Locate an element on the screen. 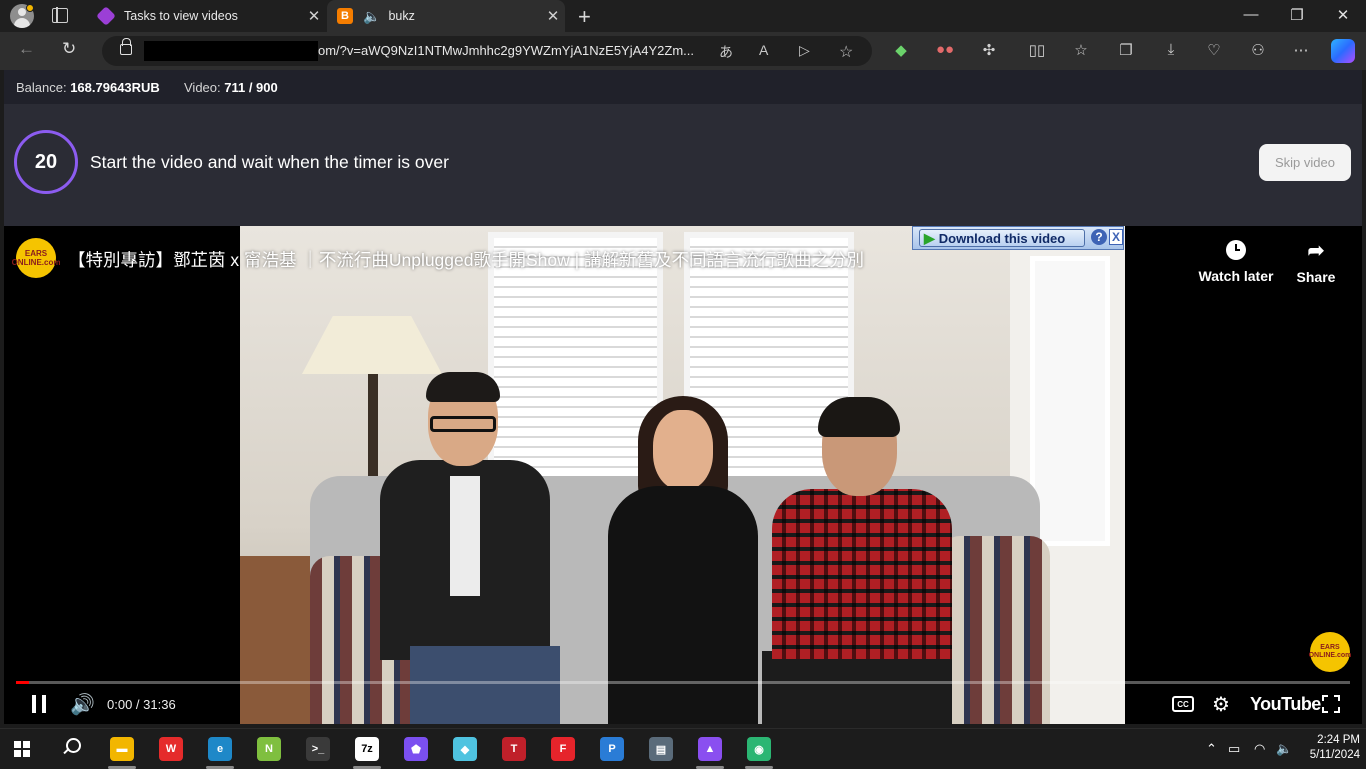  mountain-app-icon: ▲ is located at coordinates (710, 749).